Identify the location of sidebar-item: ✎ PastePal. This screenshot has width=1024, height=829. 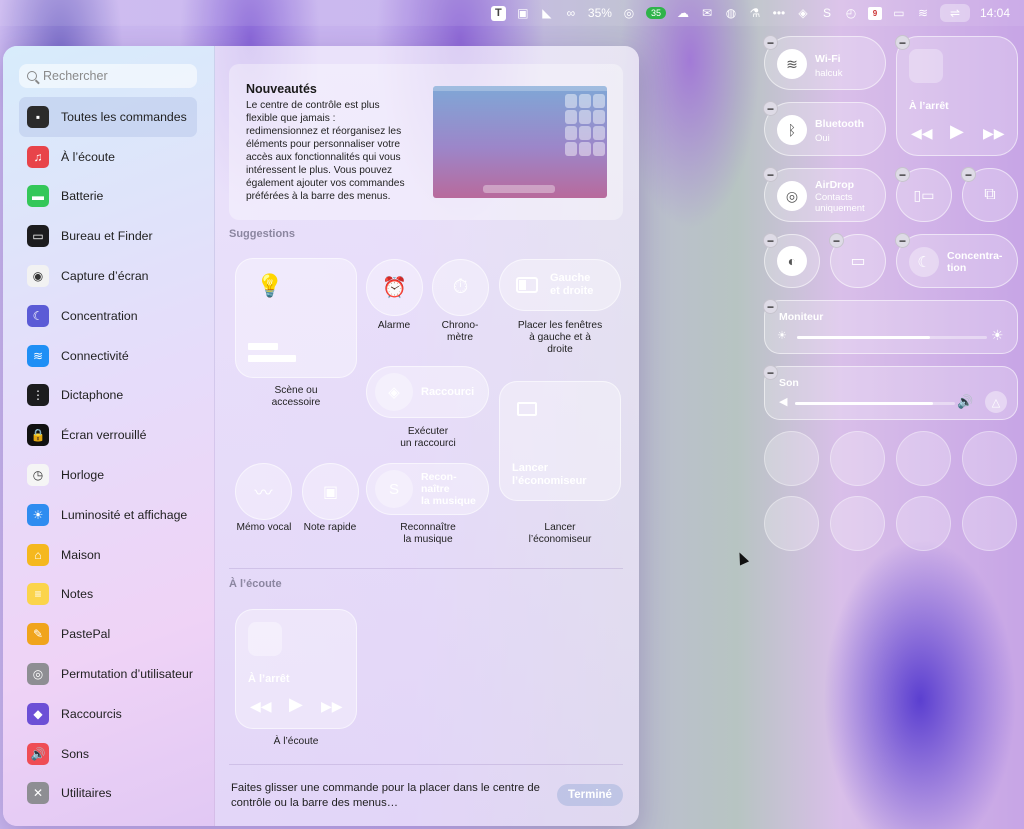
(108, 634).